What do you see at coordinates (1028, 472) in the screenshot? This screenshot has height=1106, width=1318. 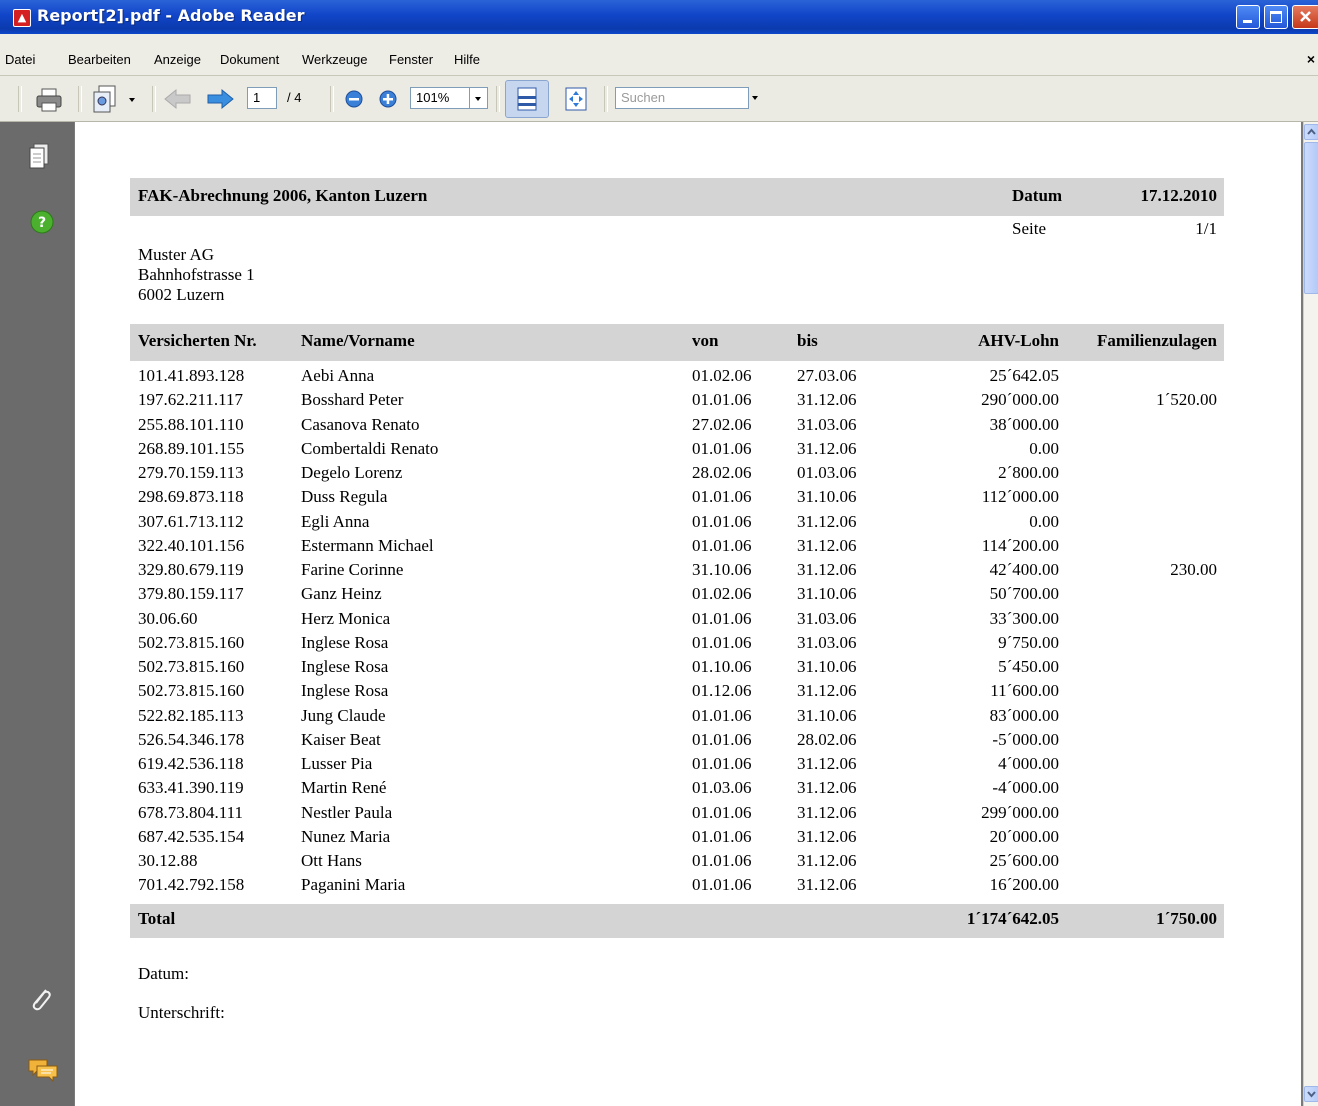 I see `cell-ahv-lohn: 2´800.00` at bounding box center [1028, 472].